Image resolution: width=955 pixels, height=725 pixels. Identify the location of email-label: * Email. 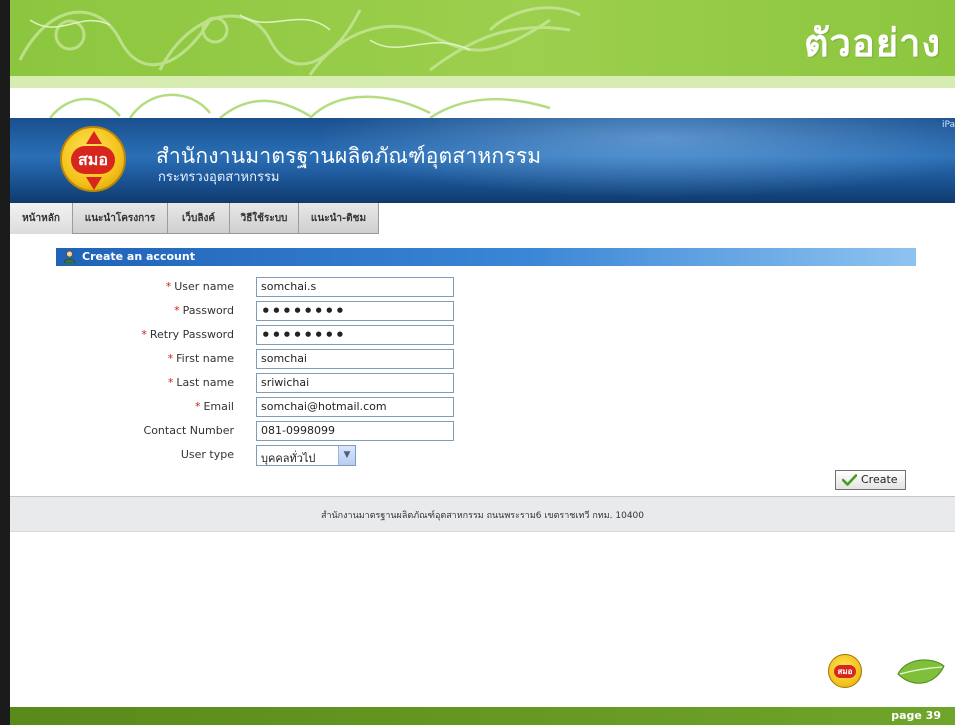
(214, 406).